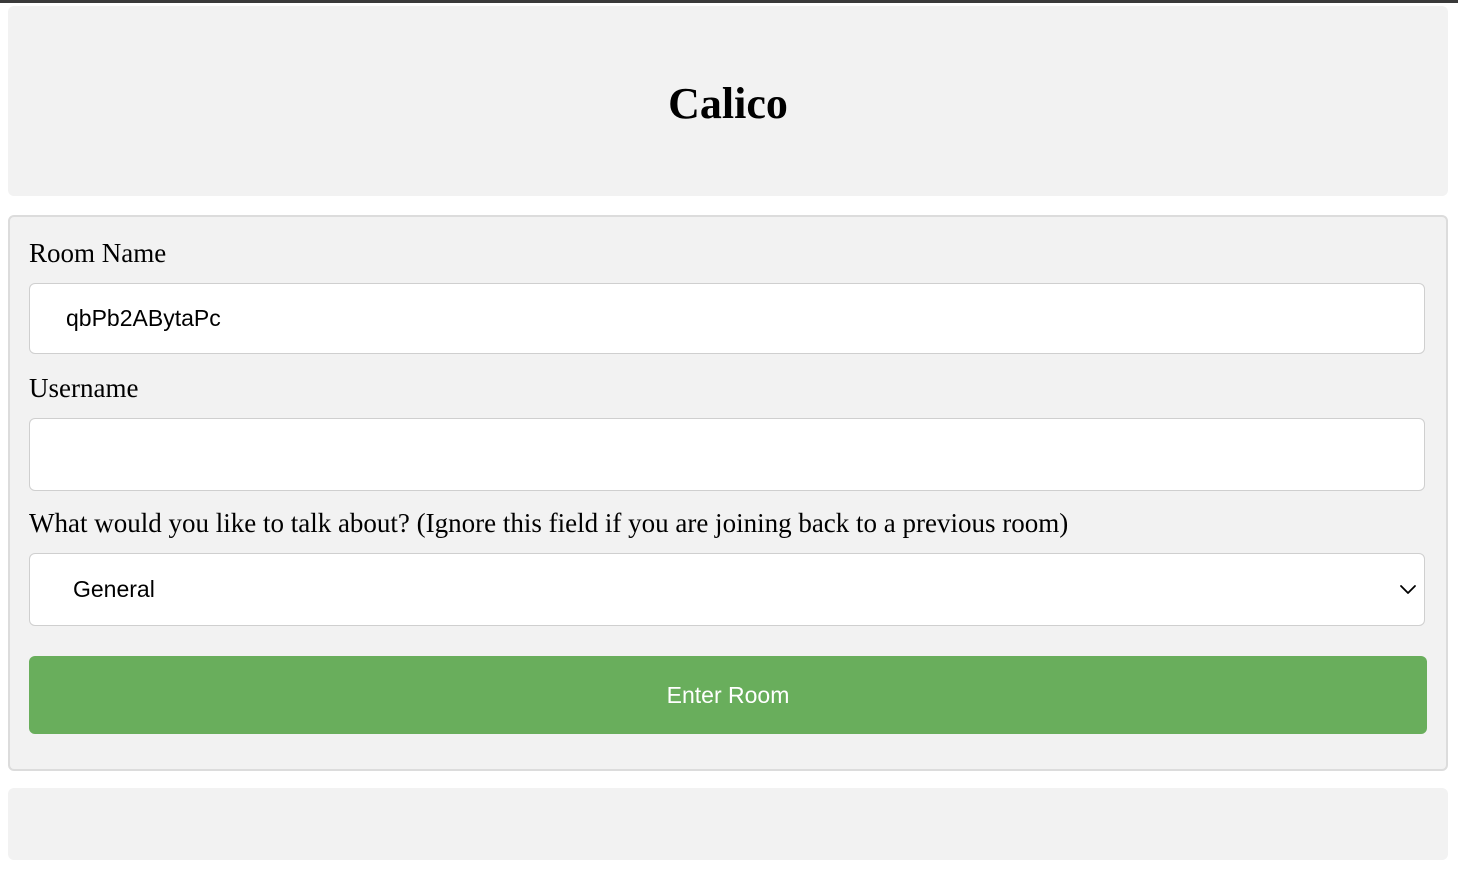  I want to click on username-input, so click(727, 454).